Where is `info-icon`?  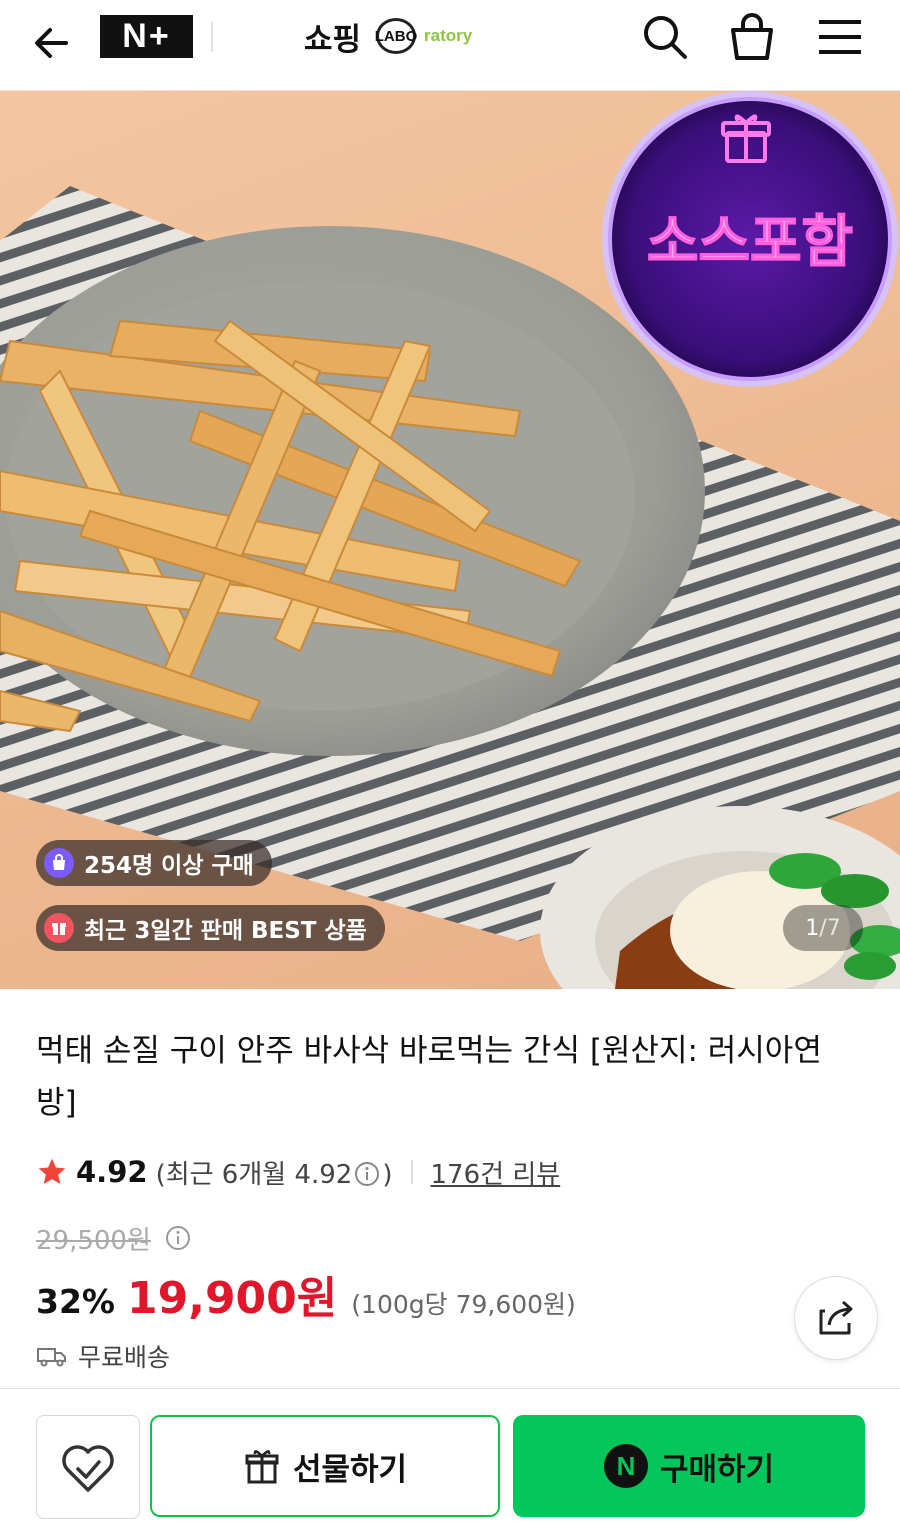 info-icon is located at coordinates (367, 1174).